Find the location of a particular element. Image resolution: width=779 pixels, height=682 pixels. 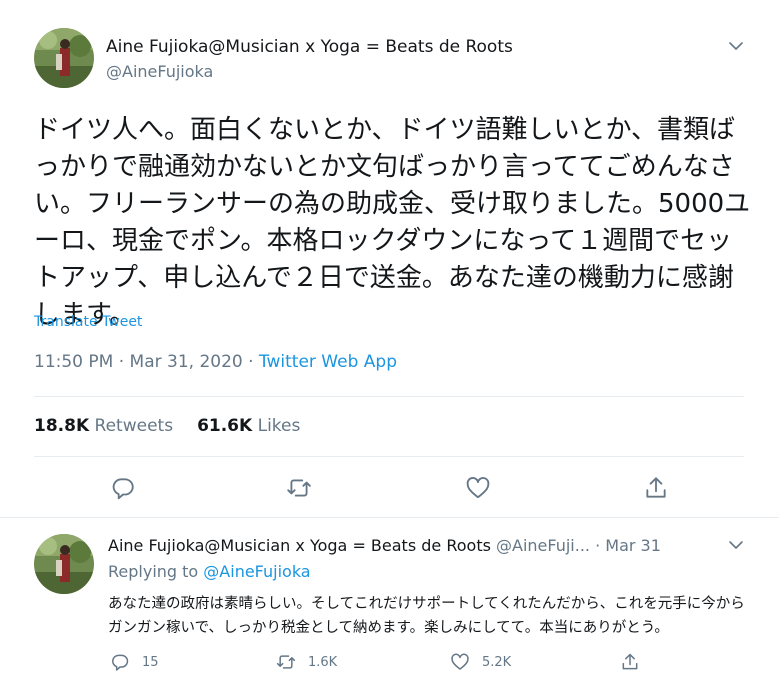

replying-to: Replying to @AineFujioka is located at coordinates (209, 571).